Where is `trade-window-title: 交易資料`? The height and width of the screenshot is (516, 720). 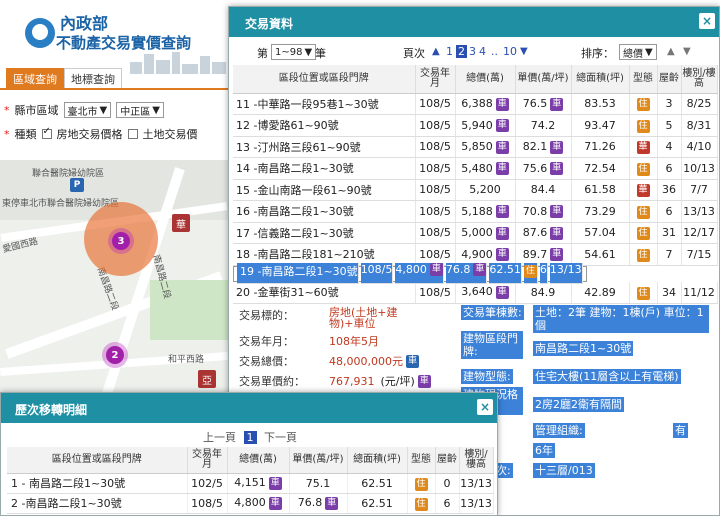
trade-window-title: 交易資料 is located at coordinates (269, 24).